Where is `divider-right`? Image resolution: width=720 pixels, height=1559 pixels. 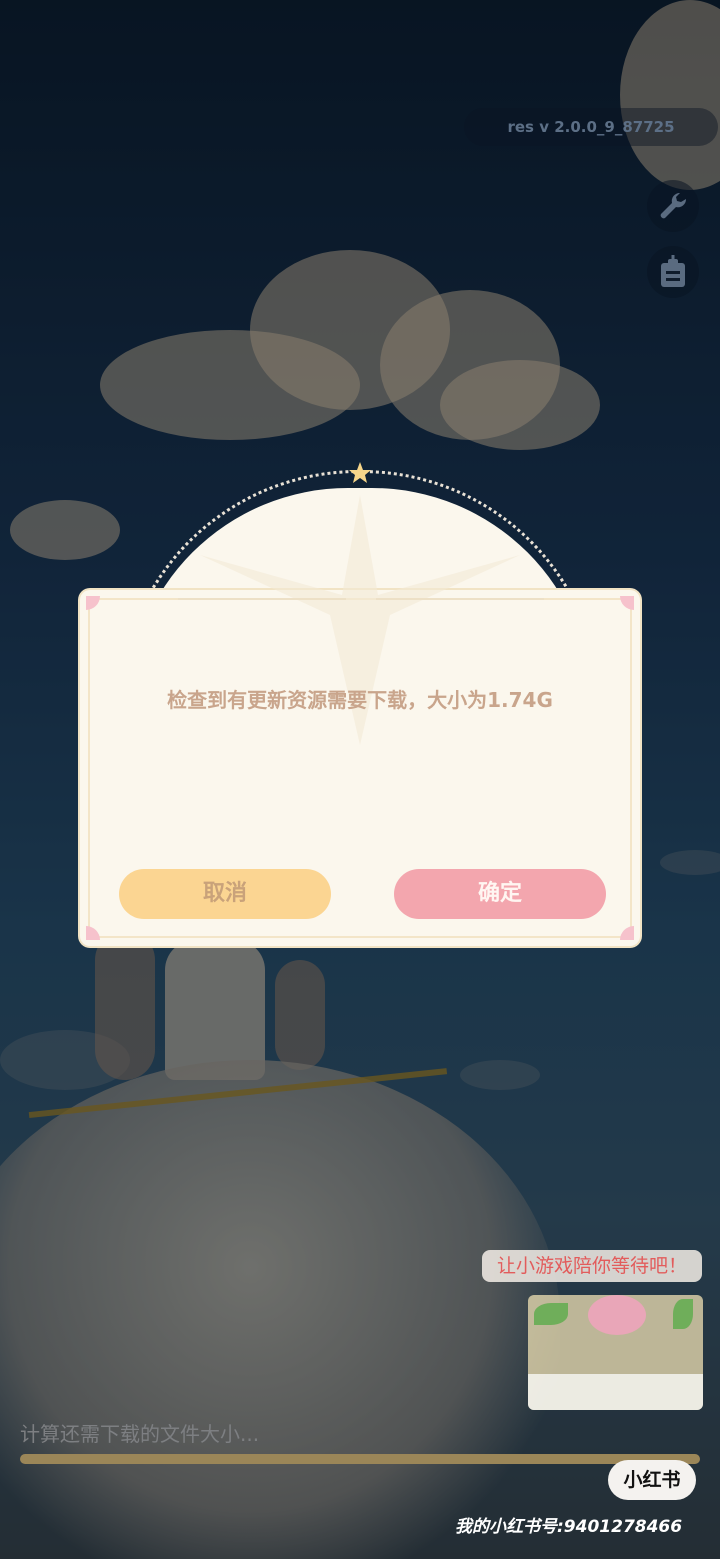
divider-right is located at coordinates (460, 599).